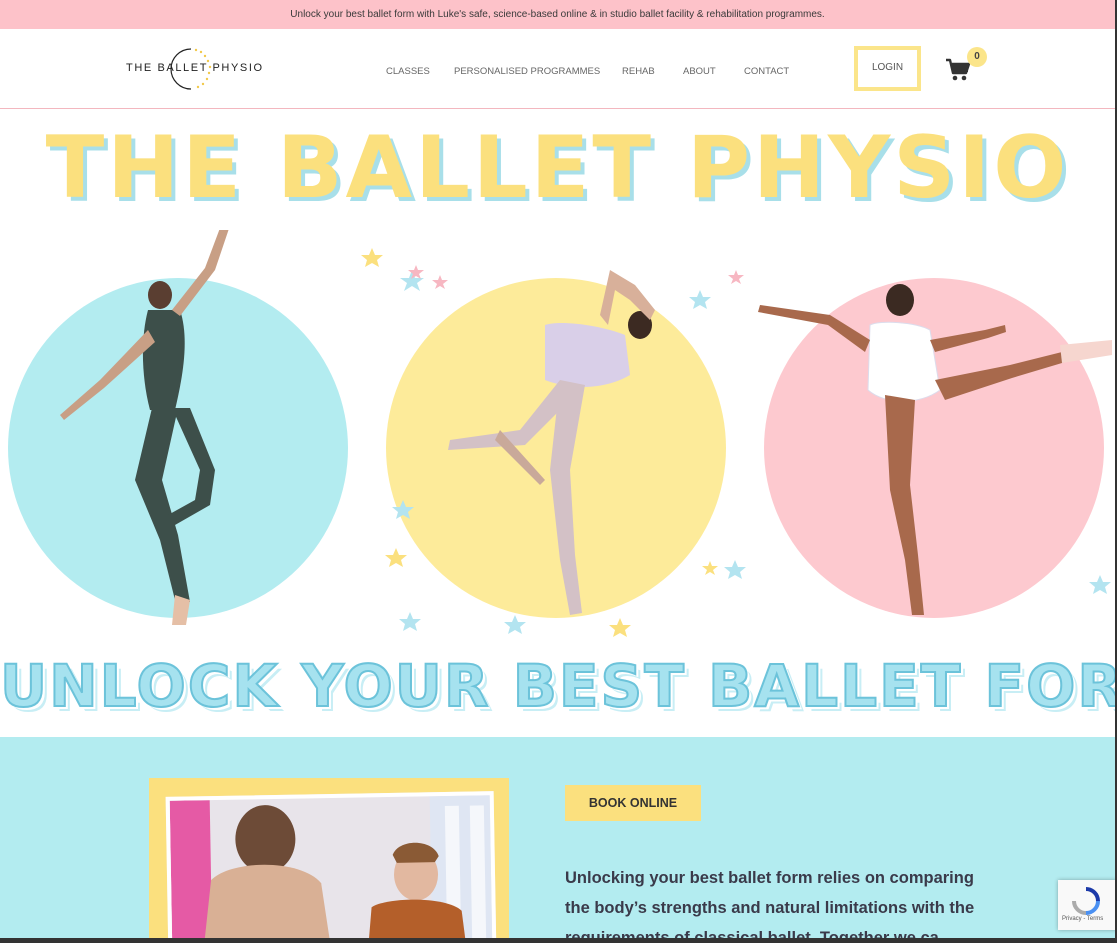 The image size is (1117, 943). What do you see at coordinates (887, 68) in the screenshot?
I see `login-button: LOGIN` at bounding box center [887, 68].